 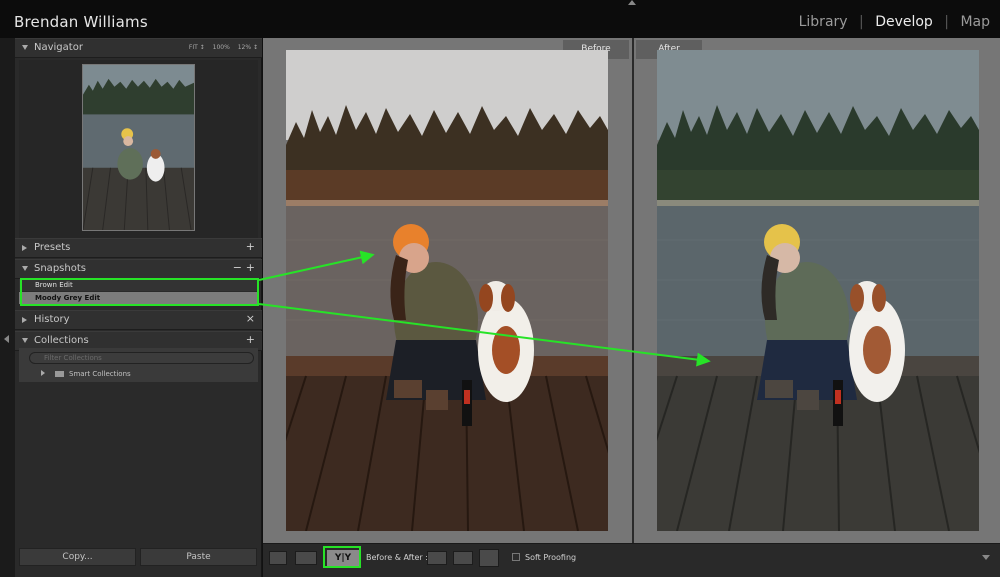 I want to click on module-library: Library, so click(x=823, y=22).